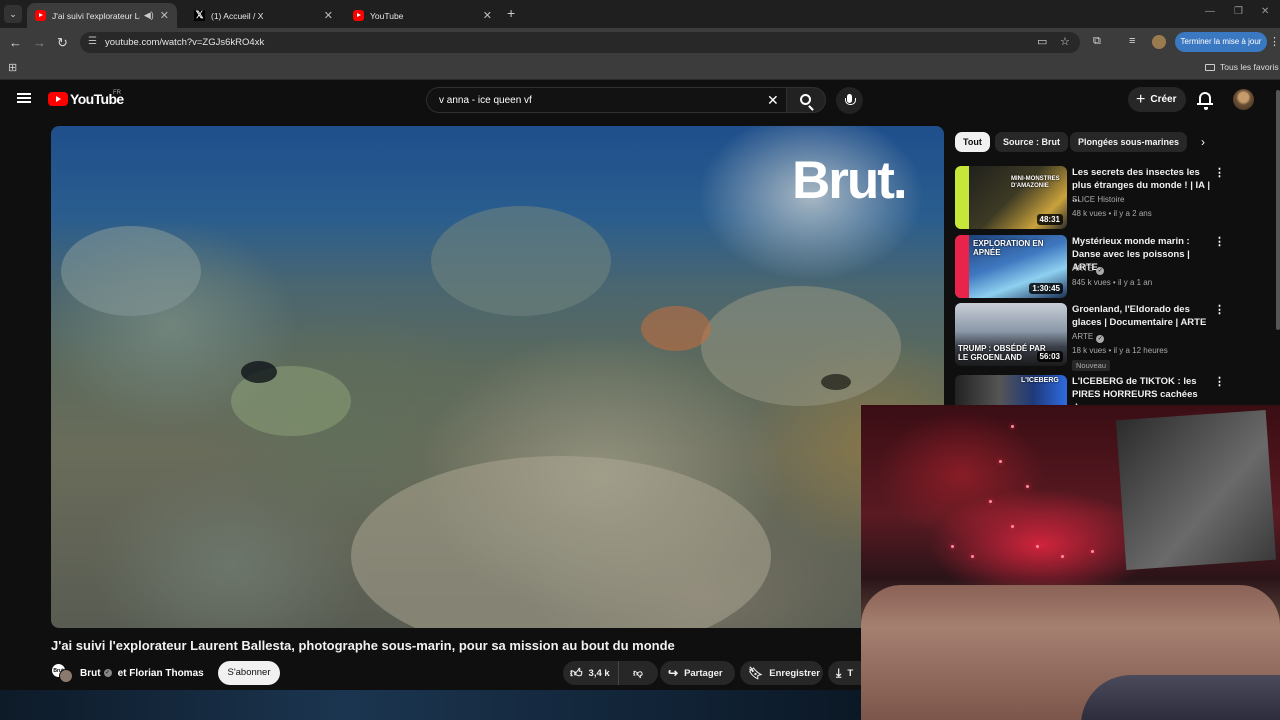 Image resolution: width=1280 pixels, height=720 pixels. I want to click on tab-search-icon: ⌄, so click(13, 14).